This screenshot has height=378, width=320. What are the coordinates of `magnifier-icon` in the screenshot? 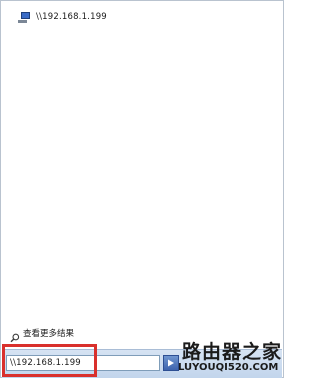 It's located at (15, 335).